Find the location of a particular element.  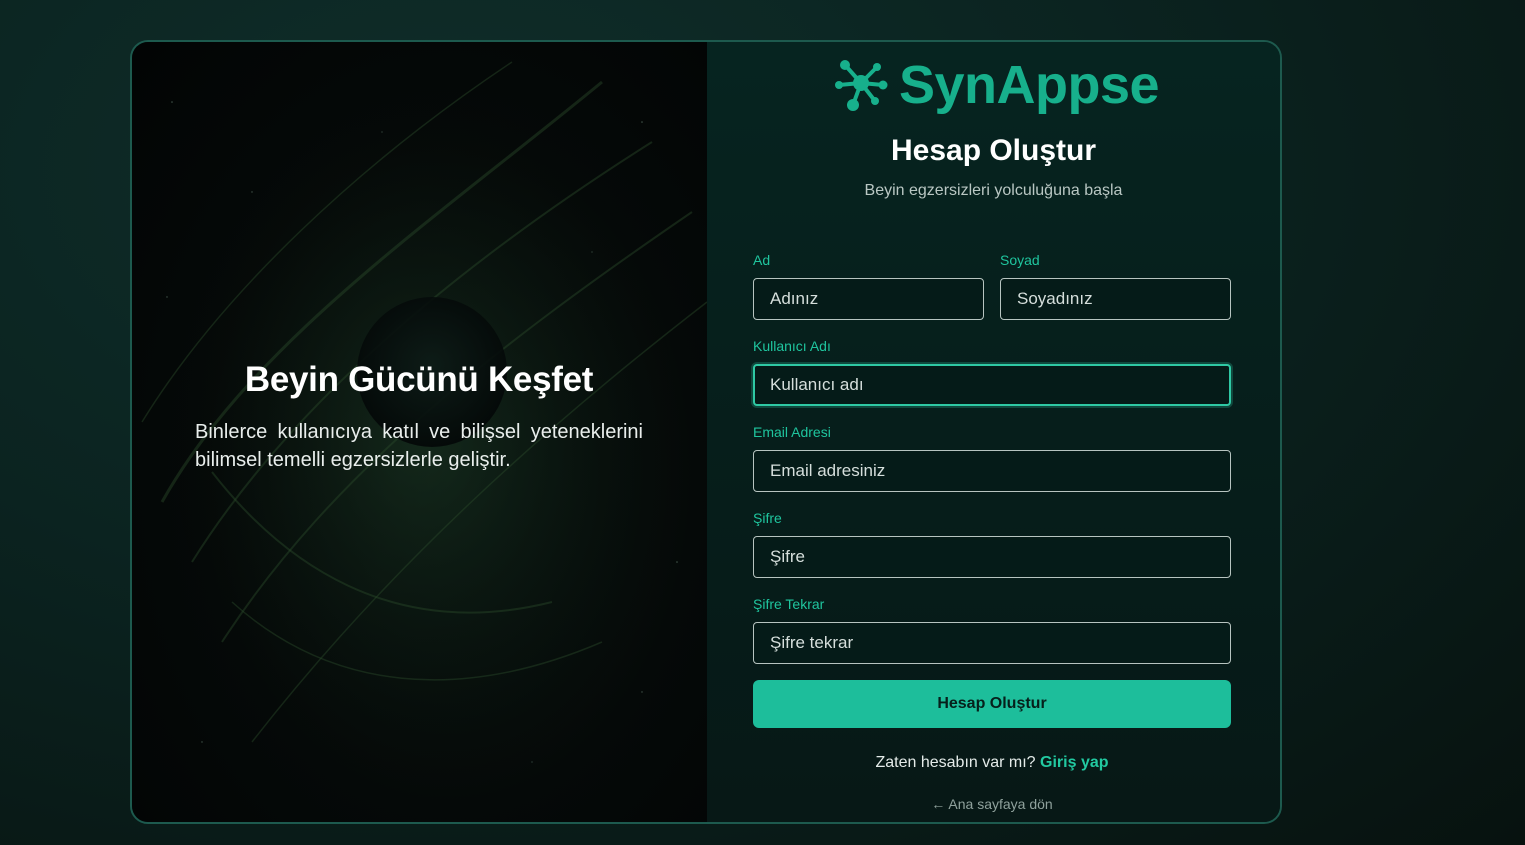

login-prompt-line: Zaten hesabın var mı? Giriş yap is located at coordinates (992, 763).